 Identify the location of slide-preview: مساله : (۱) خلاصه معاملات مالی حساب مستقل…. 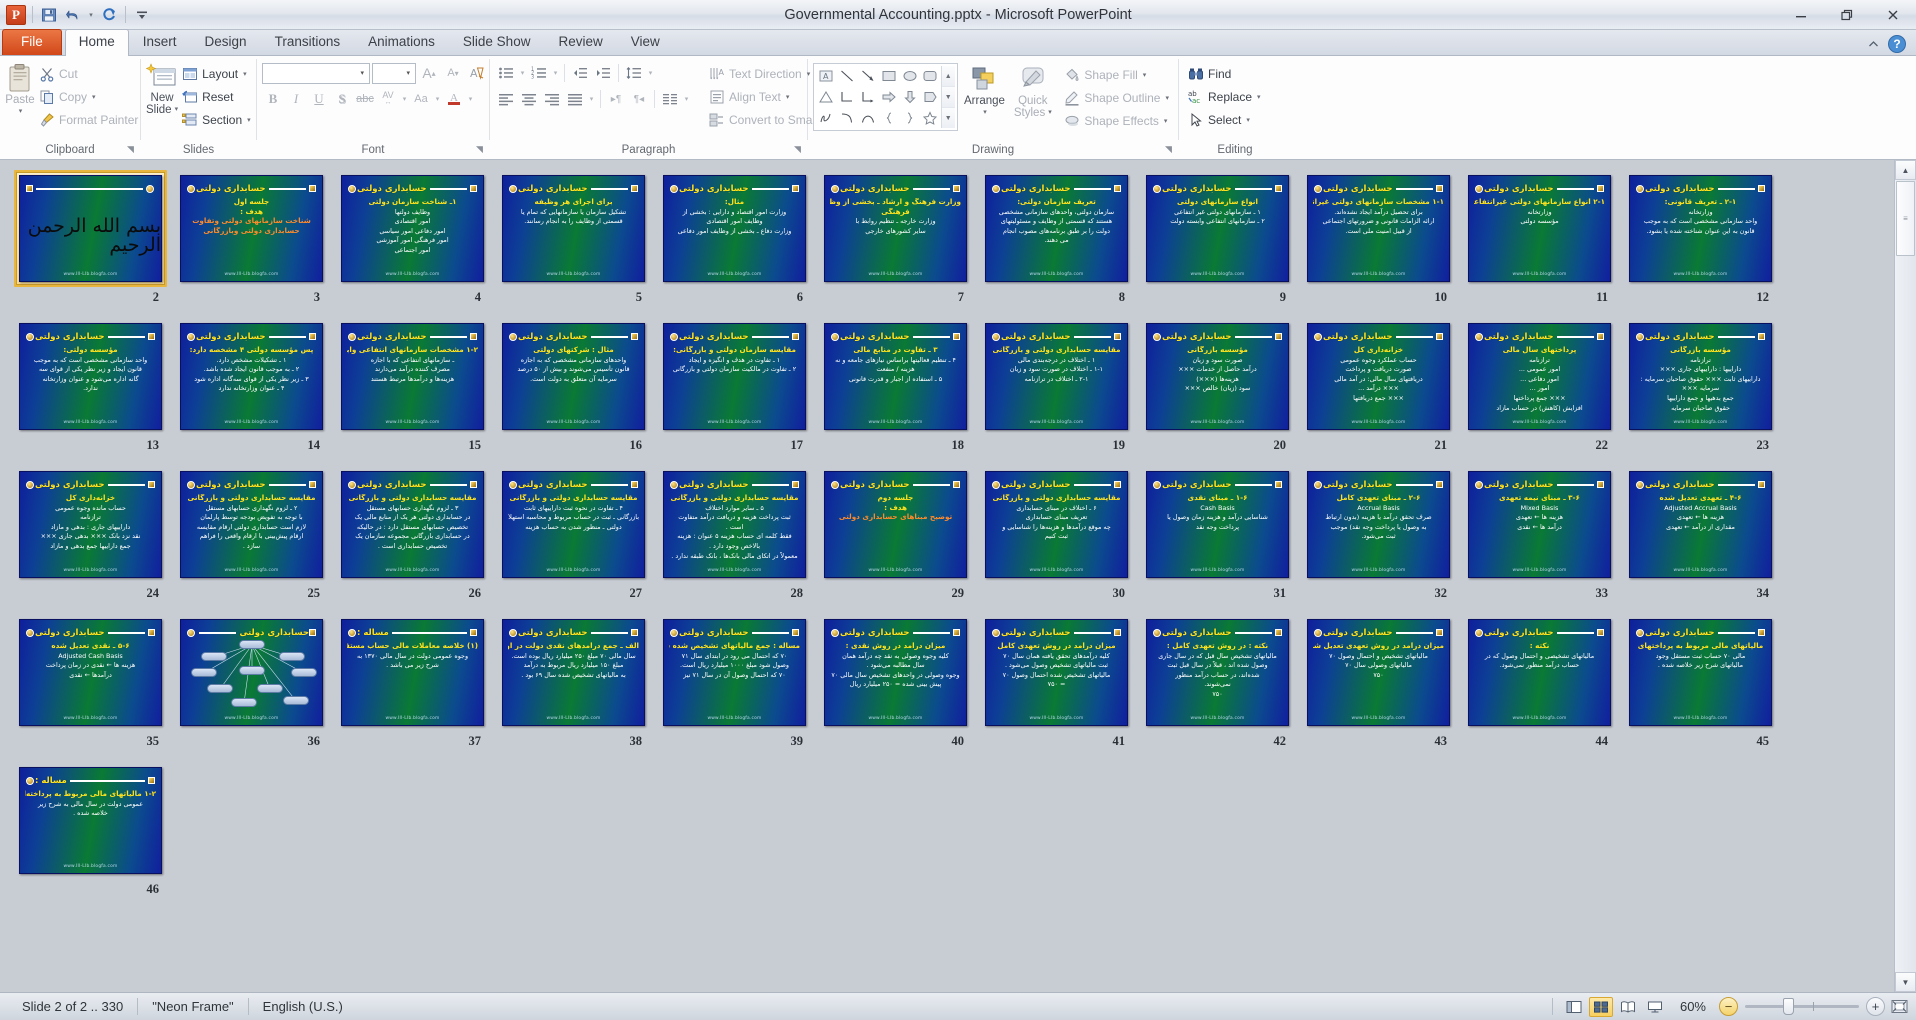
(412, 672).